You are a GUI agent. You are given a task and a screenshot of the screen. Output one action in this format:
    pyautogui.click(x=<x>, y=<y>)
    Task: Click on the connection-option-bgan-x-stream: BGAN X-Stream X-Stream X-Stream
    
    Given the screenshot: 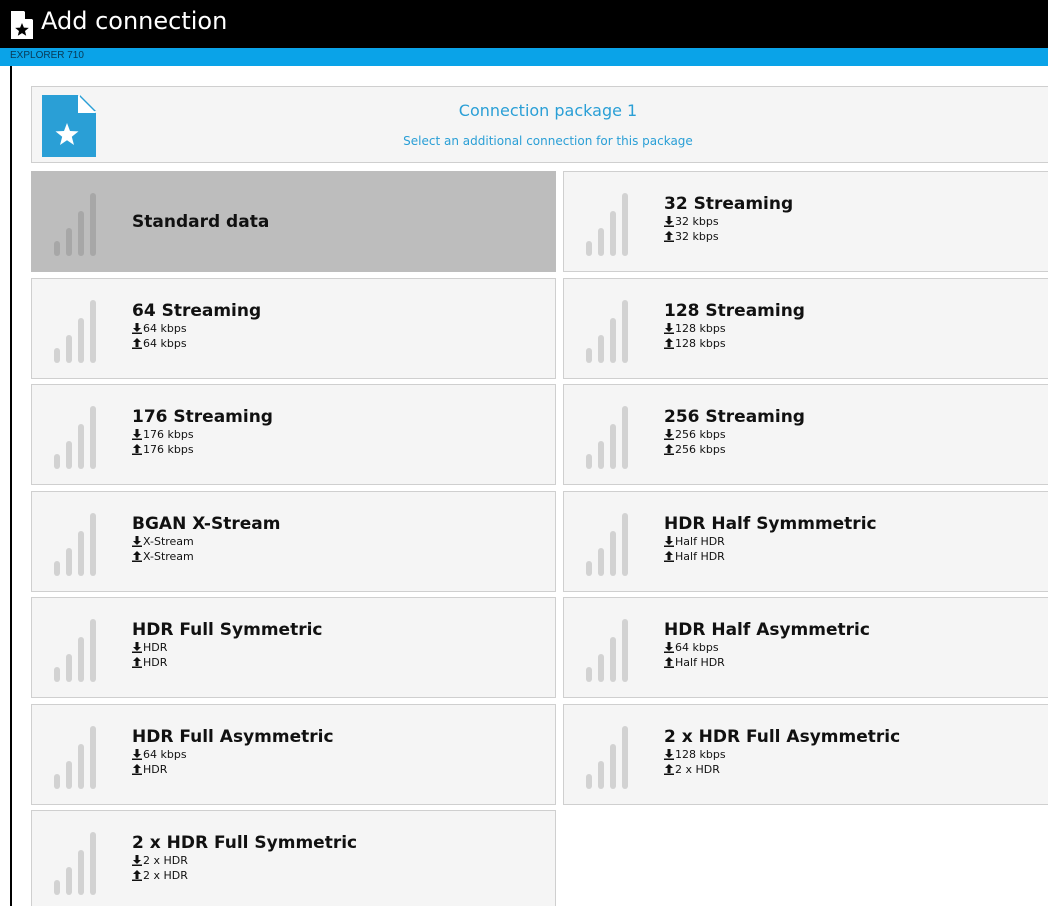 What is the action you would take?
    pyautogui.click(x=293, y=541)
    